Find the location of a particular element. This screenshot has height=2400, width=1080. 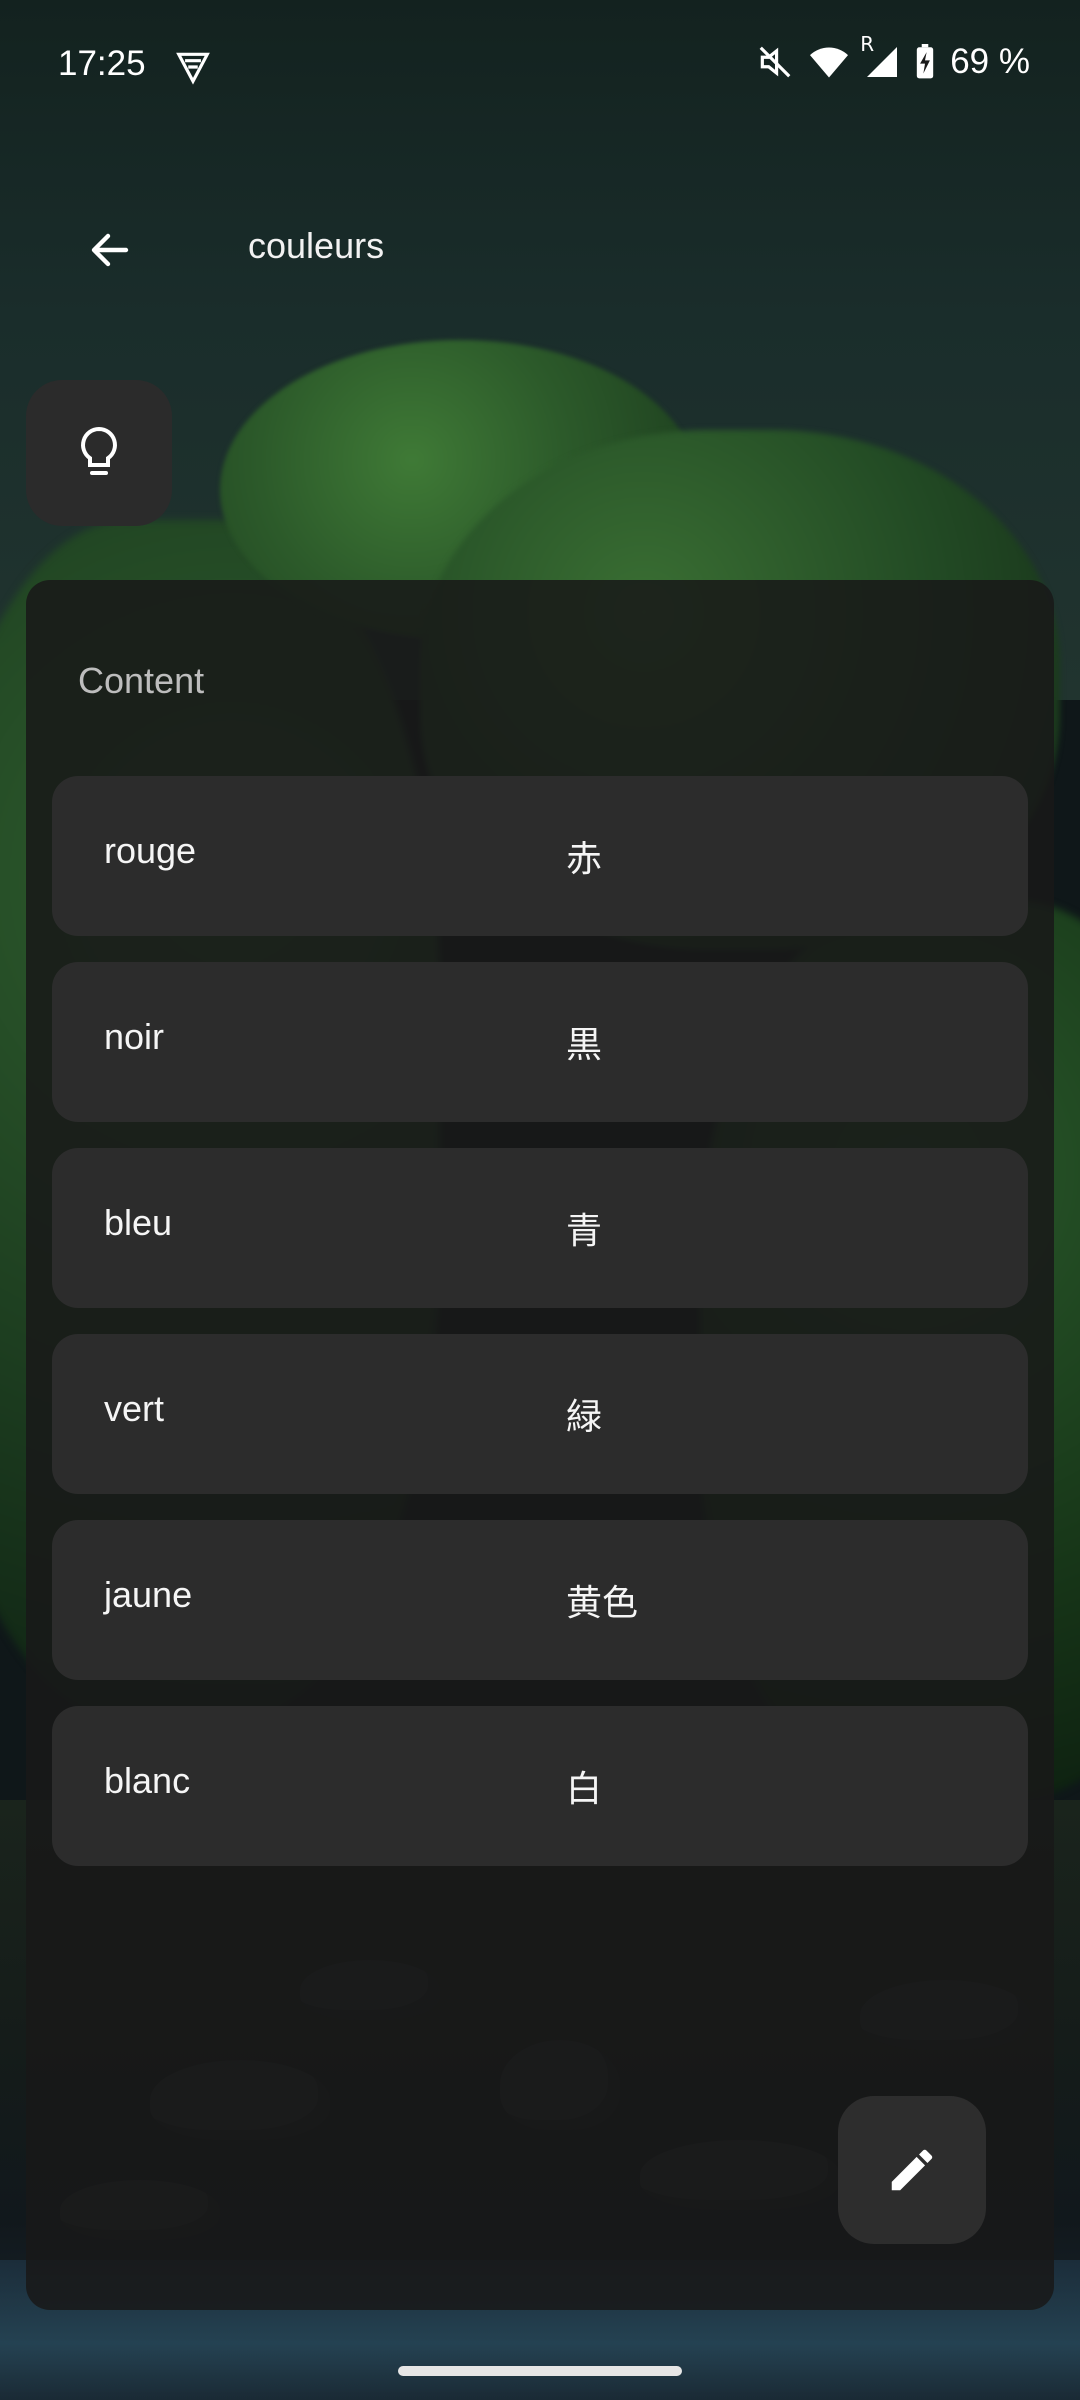

term-text: rouge is located at coordinates (150, 850).